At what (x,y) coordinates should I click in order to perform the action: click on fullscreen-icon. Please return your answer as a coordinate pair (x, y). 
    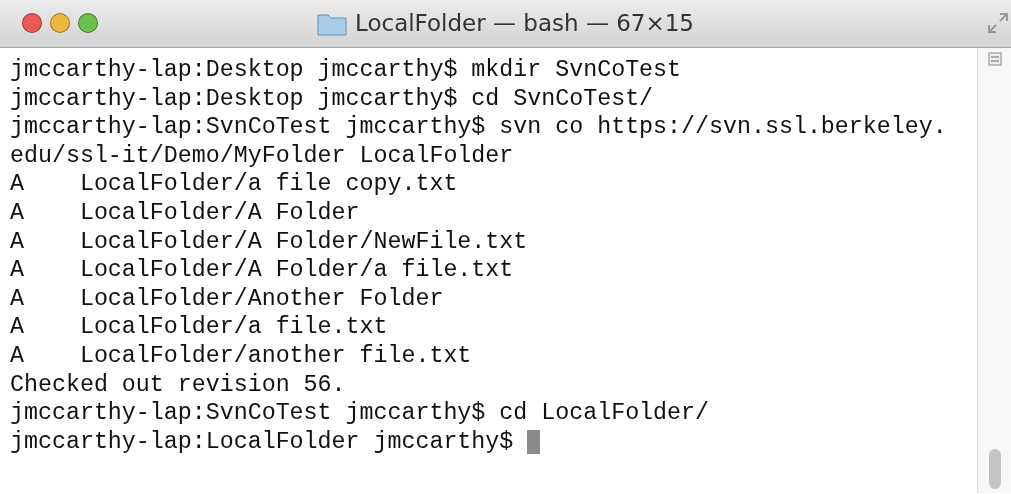
    Looking at the image, I should click on (998, 23).